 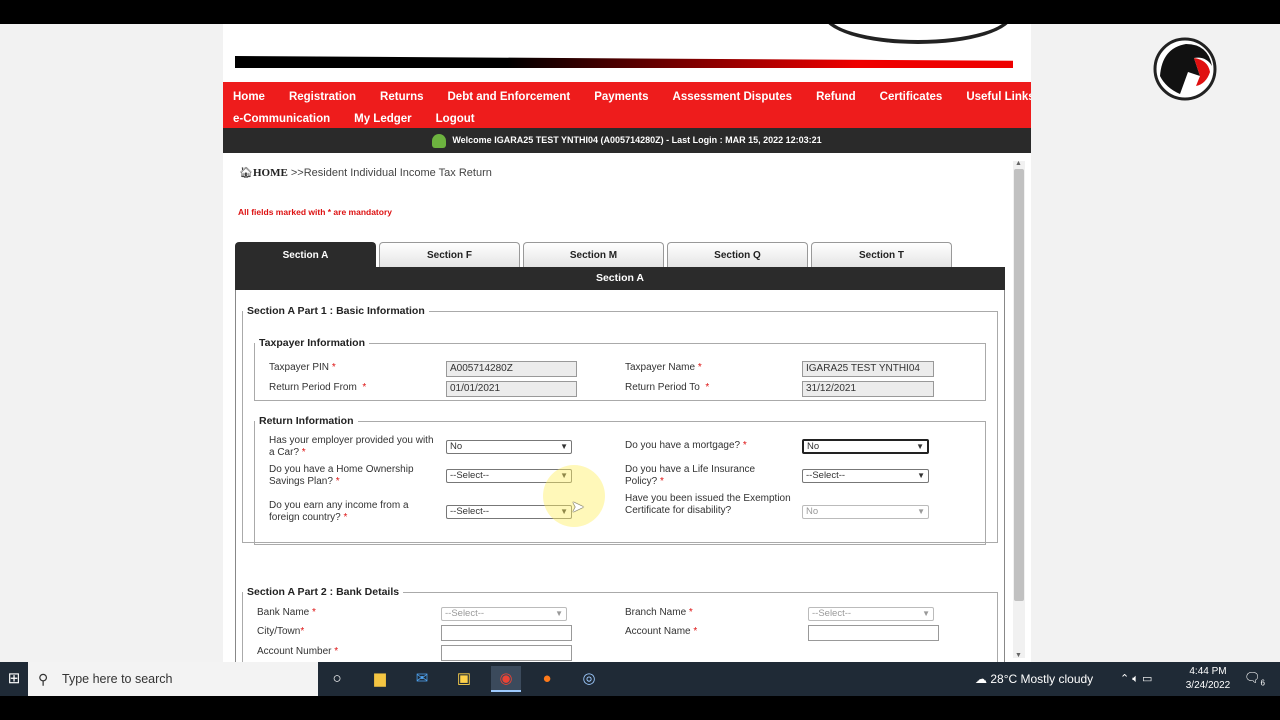 What do you see at coordinates (667, 388) in the screenshot?
I see `return-period-to-label: Return Period To *` at bounding box center [667, 388].